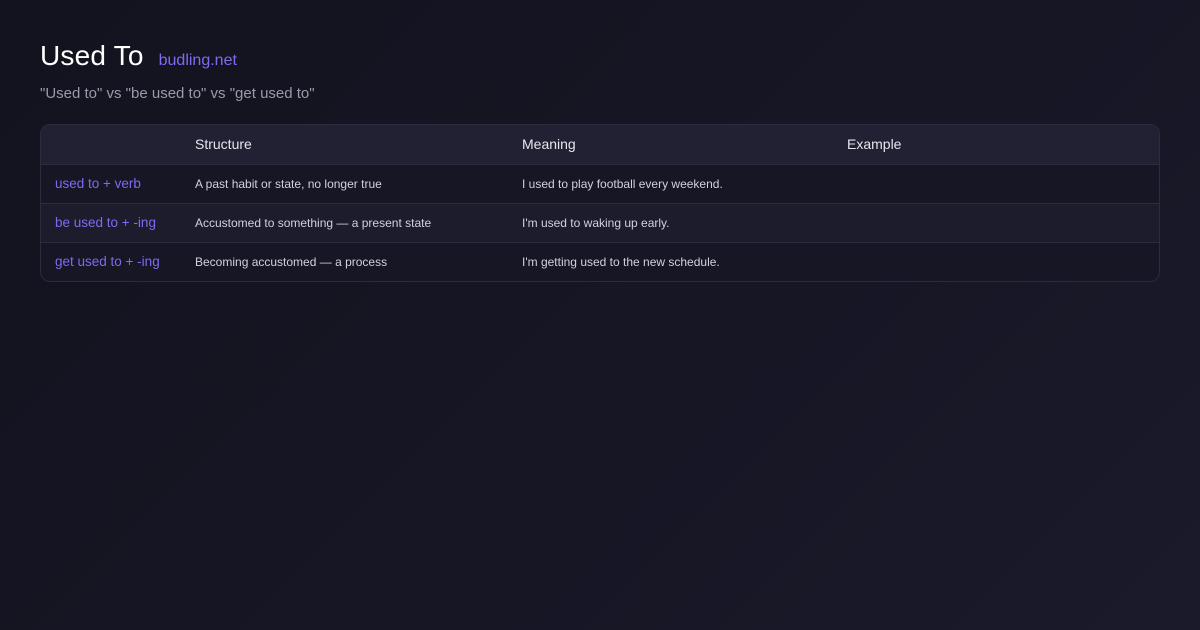 The width and height of the screenshot is (1200, 630). I want to click on column-header-structure: Structure, so click(223, 144).